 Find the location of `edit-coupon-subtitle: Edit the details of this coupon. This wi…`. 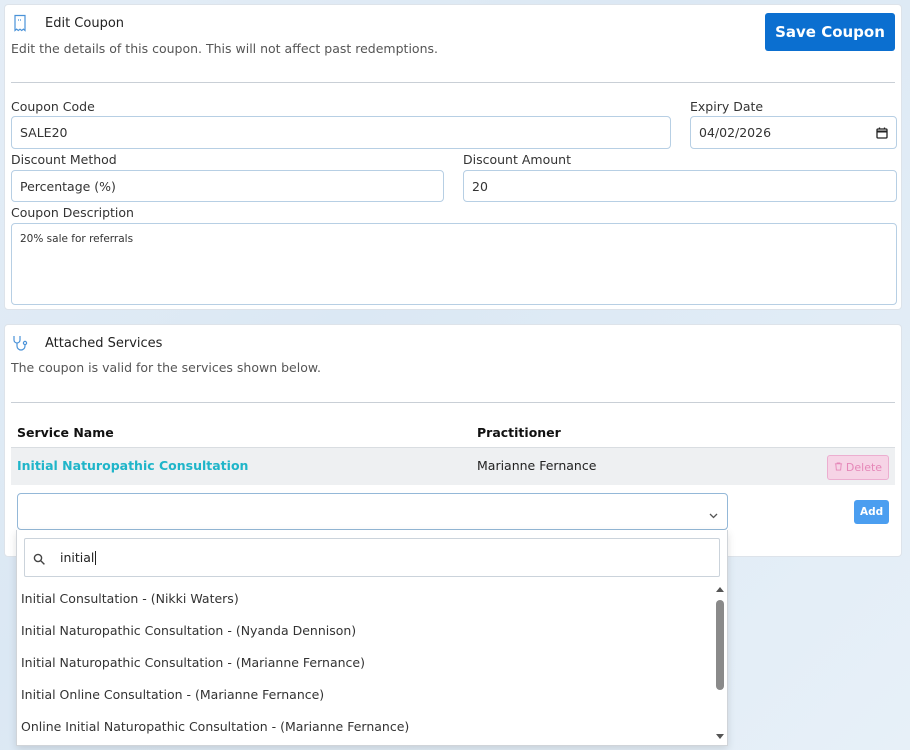

edit-coupon-subtitle: Edit the details of this coupon. This wi… is located at coordinates (224, 48).